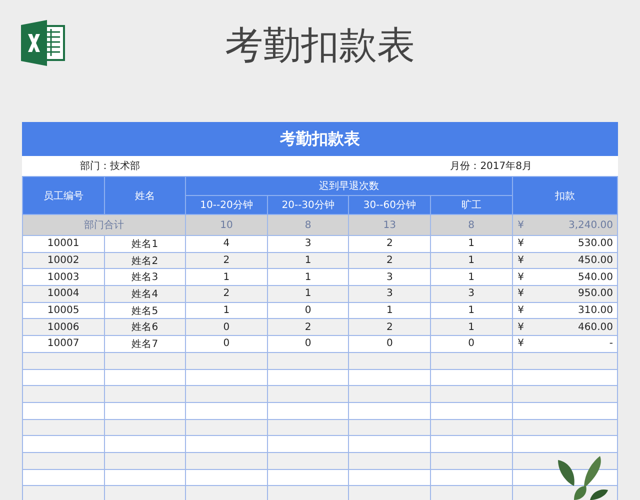 Image resolution: width=640 pixels, height=500 pixels. I want to click on month-label: 月份：2017年8月, so click(491, 166).